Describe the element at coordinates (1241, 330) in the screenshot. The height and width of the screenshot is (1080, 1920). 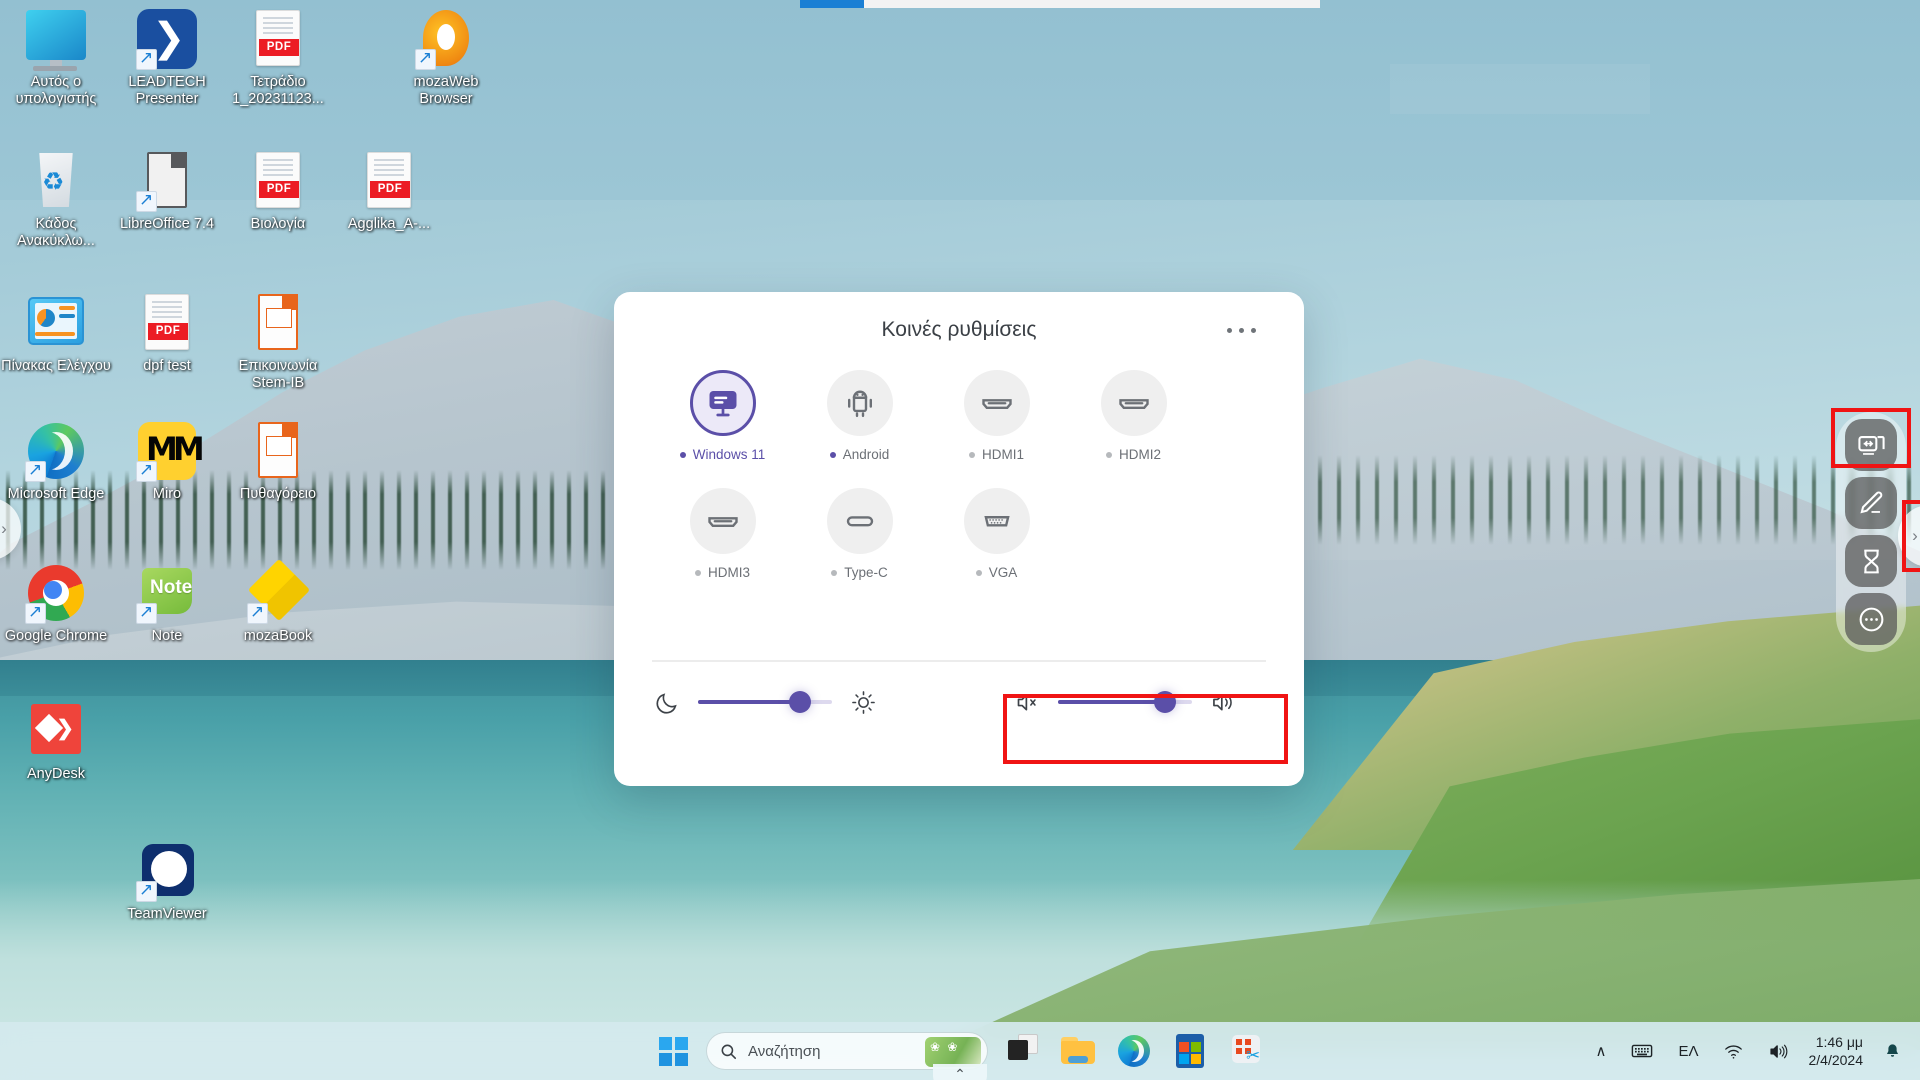
I see `more-options-button` at that location.